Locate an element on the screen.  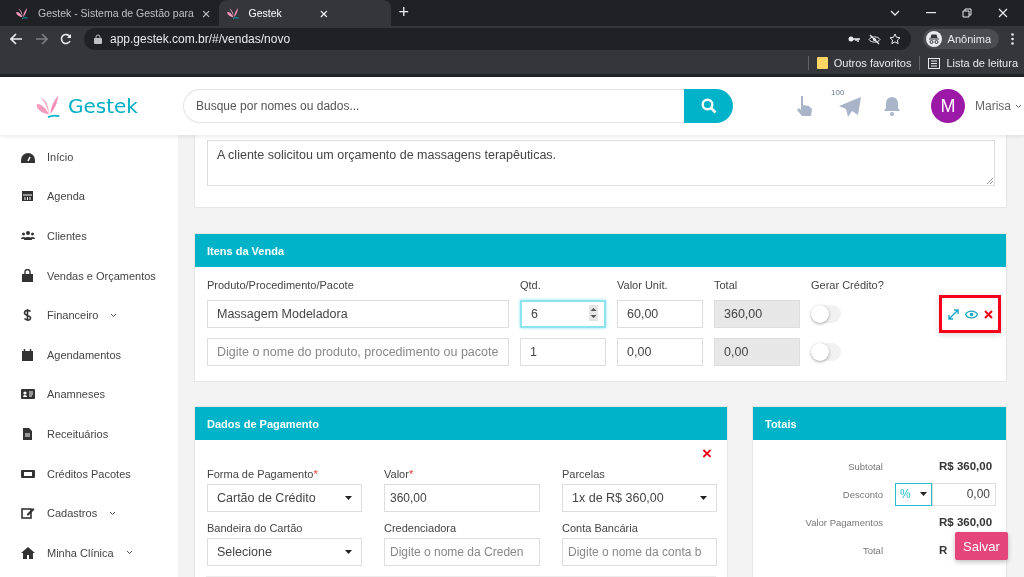
sidebar-item: Cadastros is located at coordinates (89, 513).